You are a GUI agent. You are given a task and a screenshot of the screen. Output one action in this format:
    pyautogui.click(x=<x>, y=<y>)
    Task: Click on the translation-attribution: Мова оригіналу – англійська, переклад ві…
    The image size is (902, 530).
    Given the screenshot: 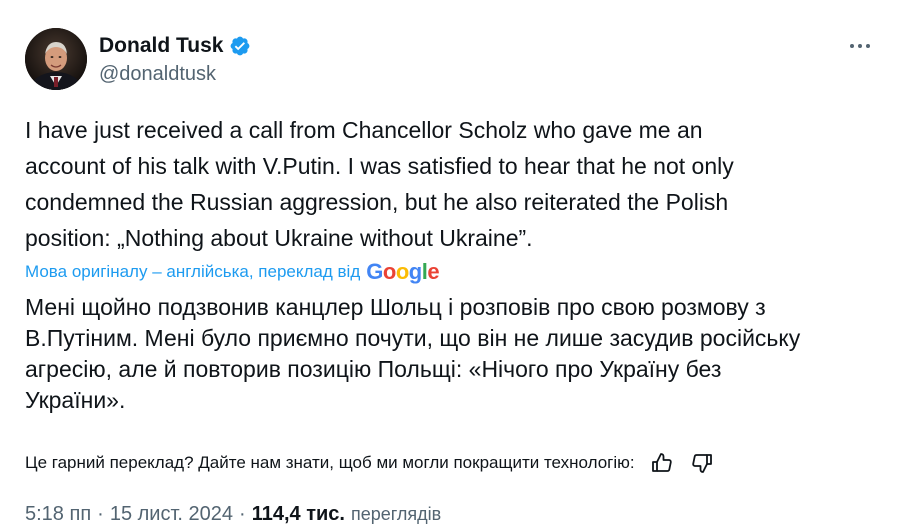 What is the action you would take?
    pyautogui.click(x=232, y=271)
    